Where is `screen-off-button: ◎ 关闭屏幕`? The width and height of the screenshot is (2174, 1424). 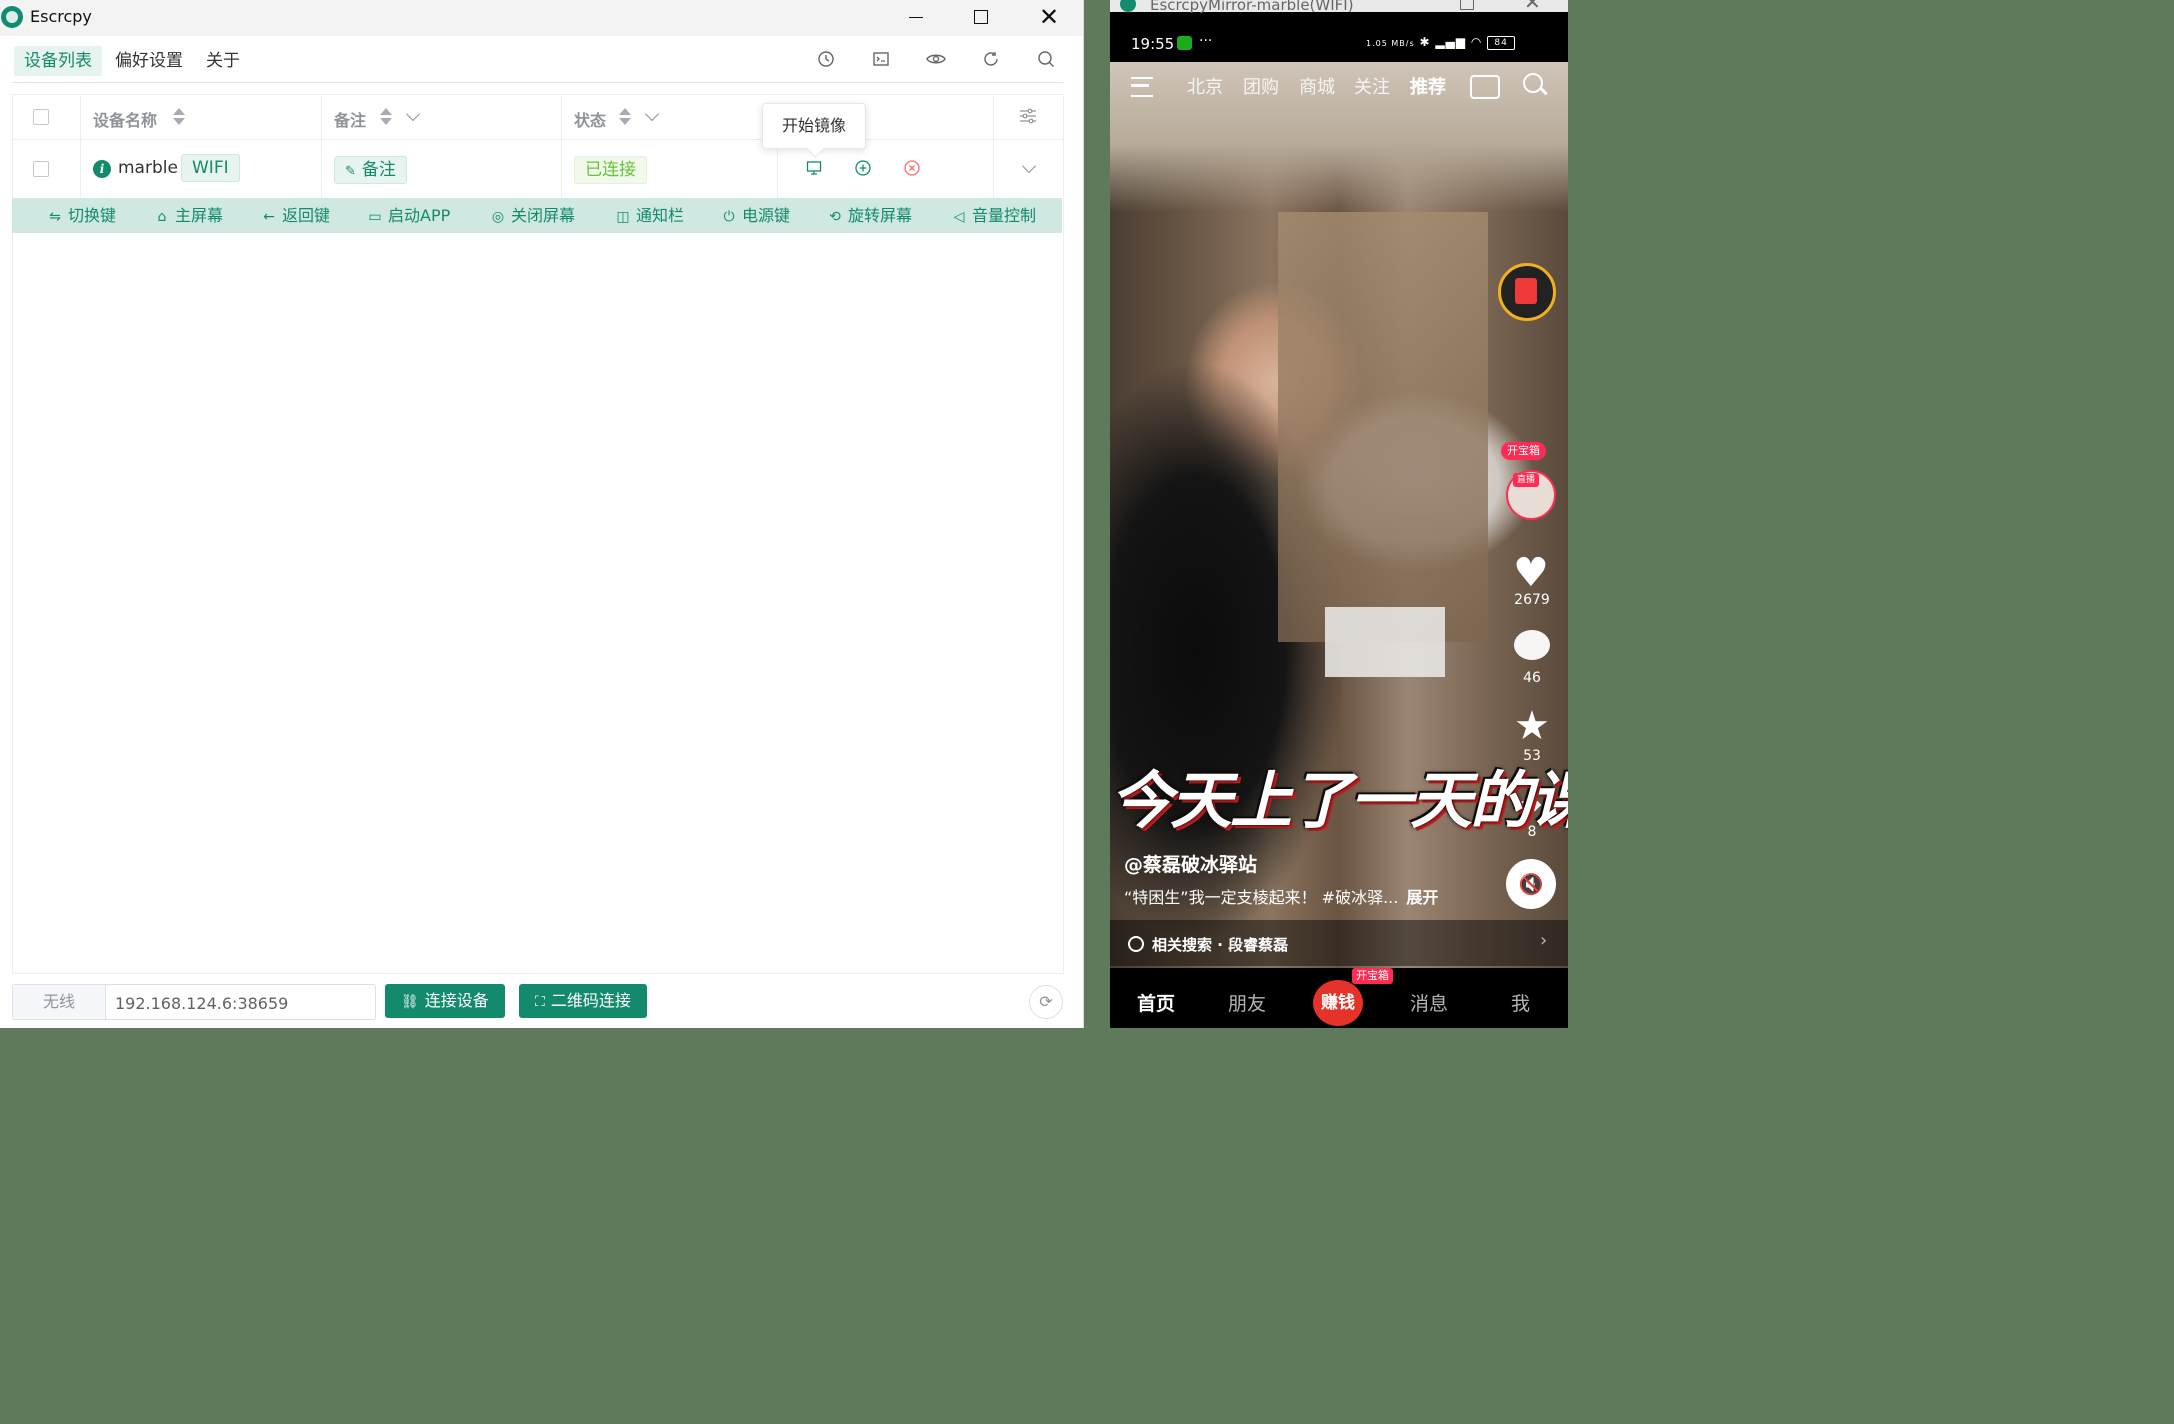 screen-off-button: ◎ 关闭屏幕 is located at coordinates (532, 215).